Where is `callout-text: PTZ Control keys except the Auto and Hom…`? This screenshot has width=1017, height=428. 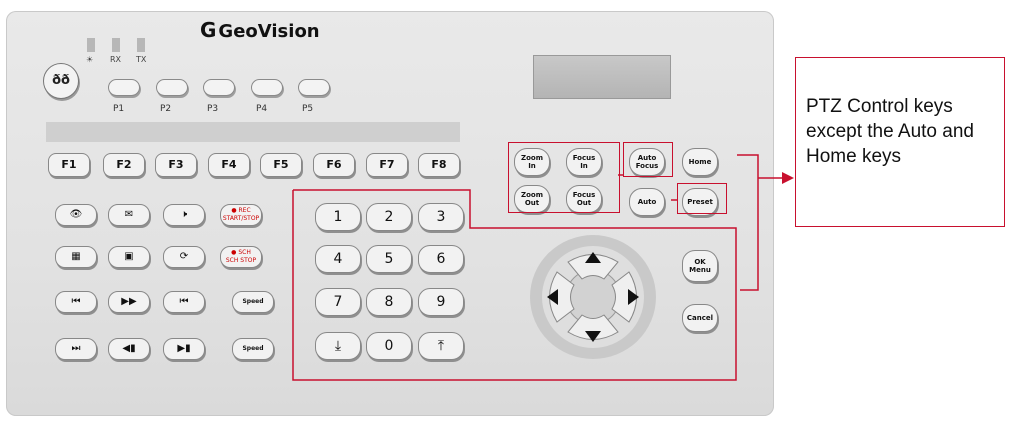 callout-text: PTZ Control keys except the Auto and Hom… is located at coordinates (890, 131).